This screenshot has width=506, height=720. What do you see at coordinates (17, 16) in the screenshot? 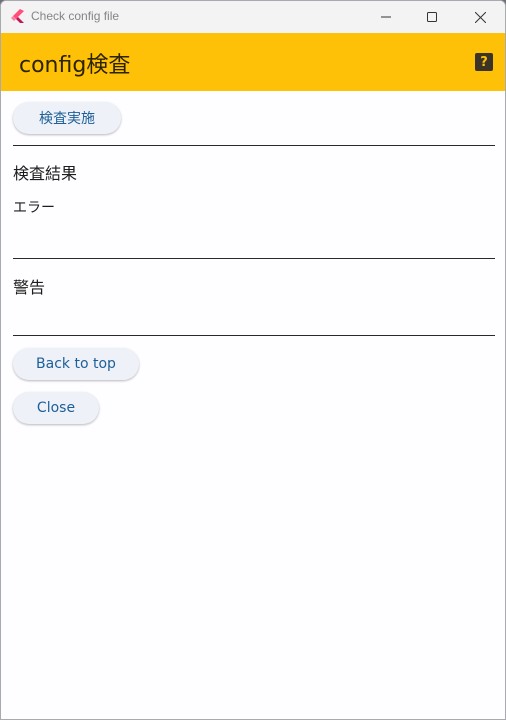
I see `flutter-logo-icon` at bounding box center [17, 16].